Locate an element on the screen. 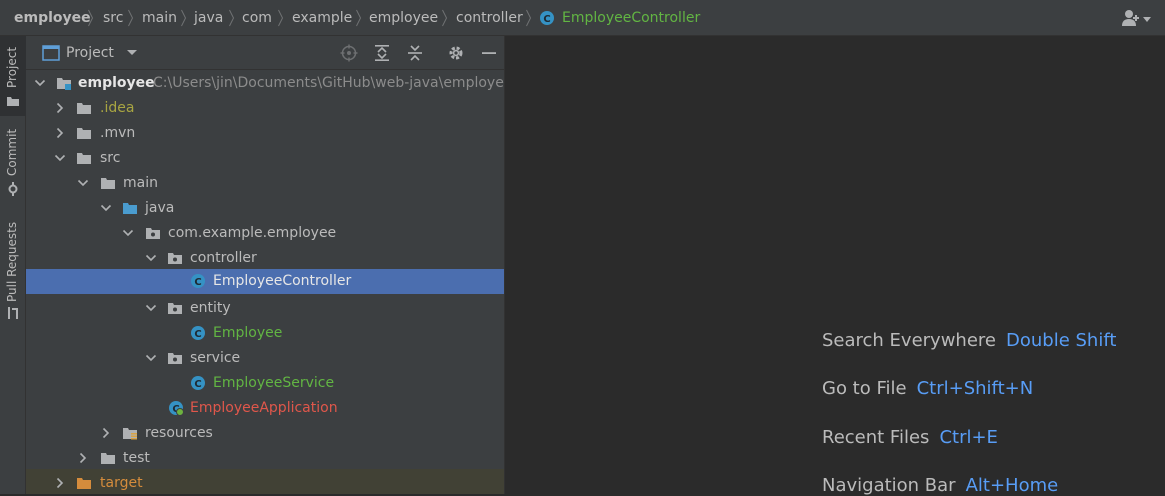  expand-all-icon is located at coordinates (382, 53).